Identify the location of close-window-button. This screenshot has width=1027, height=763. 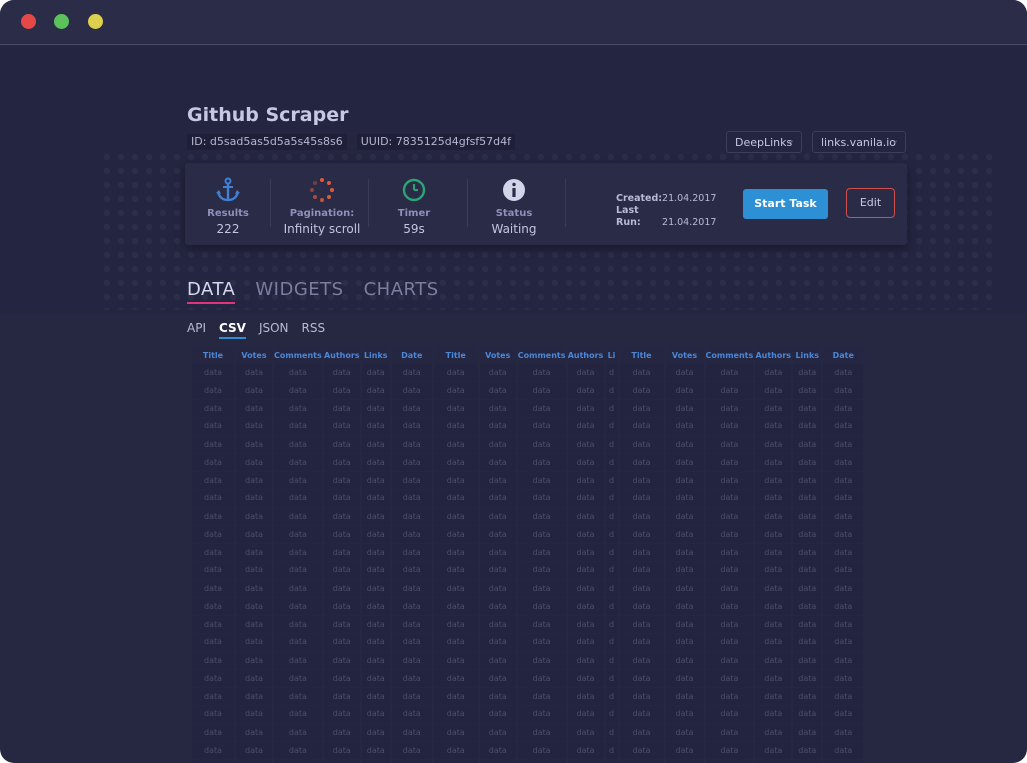
(28, 21).